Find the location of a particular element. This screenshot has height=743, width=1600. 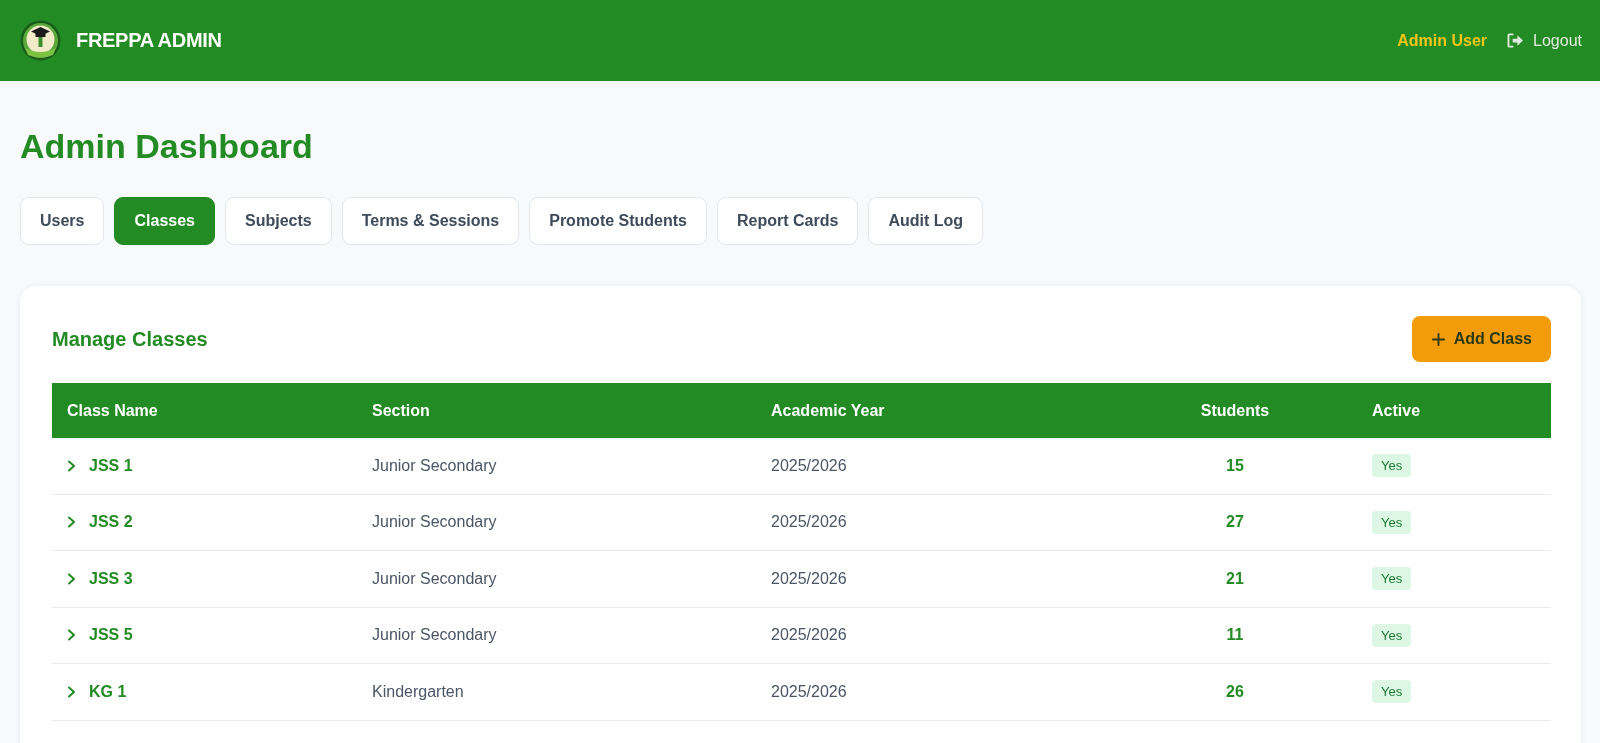

nav-tab: Users is located at coordinates (62, 221).